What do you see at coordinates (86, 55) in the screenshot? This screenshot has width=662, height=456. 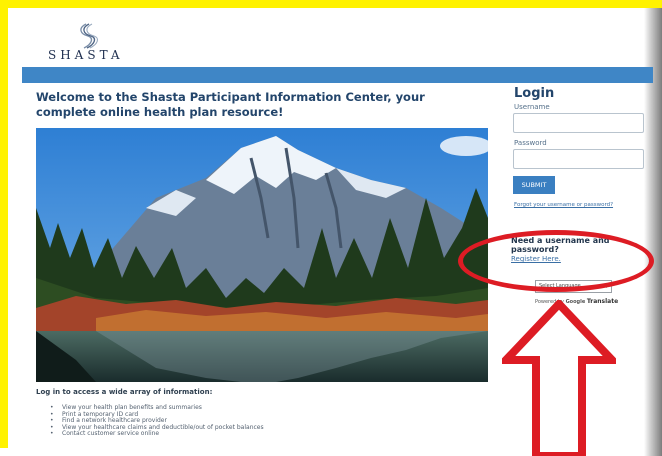 I see `logo-wordmark: SHASTA` at bounding box center [86, 55].